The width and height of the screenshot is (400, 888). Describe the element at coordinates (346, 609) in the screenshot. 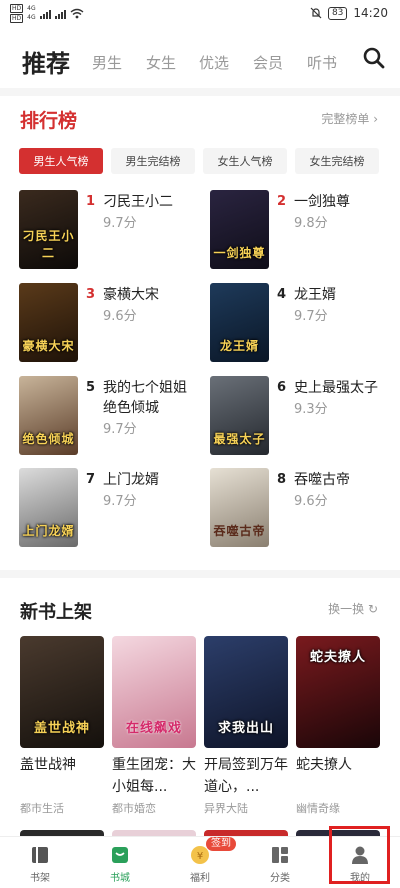

I see `refresh-label: 换一换` at that location.